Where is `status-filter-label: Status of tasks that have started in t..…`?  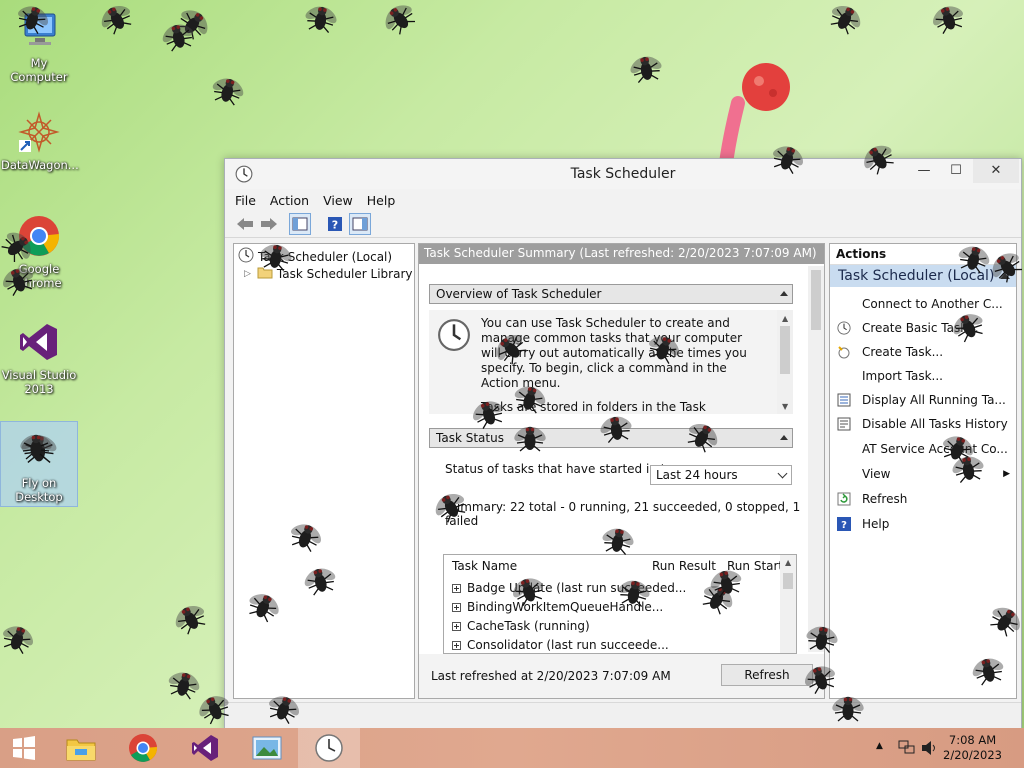 status-filter-label: Status of tasks that have started in t..… is located at coordinates (561, 469).